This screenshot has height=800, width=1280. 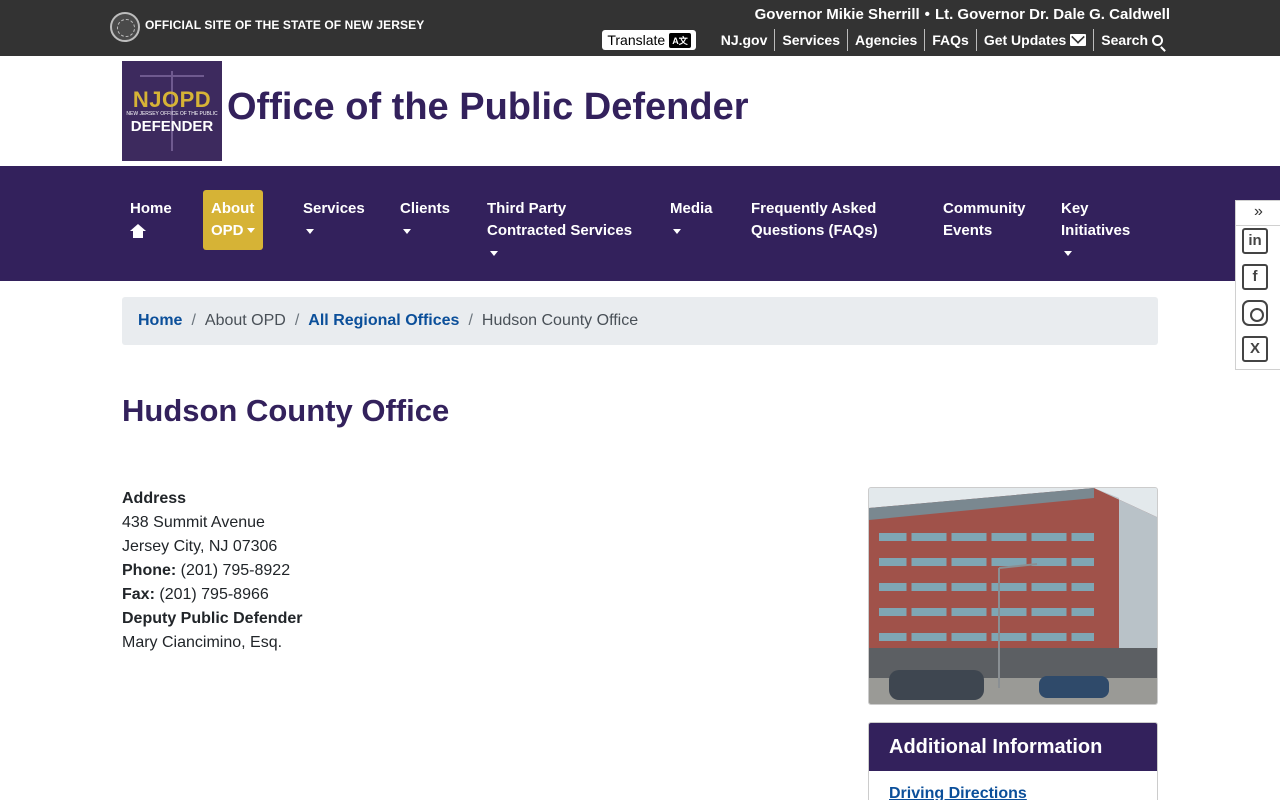 I want to click on fax-value: (201) 795-8966, so click(x=214, y=594).